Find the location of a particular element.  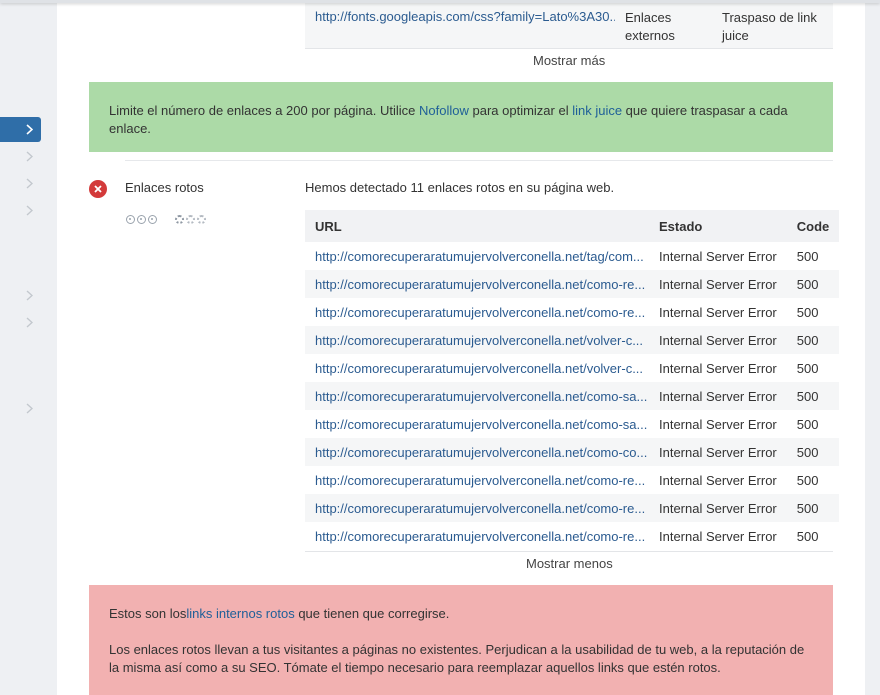

notice-text: que tienen que corregirse. is located at coordinates (372, 613).